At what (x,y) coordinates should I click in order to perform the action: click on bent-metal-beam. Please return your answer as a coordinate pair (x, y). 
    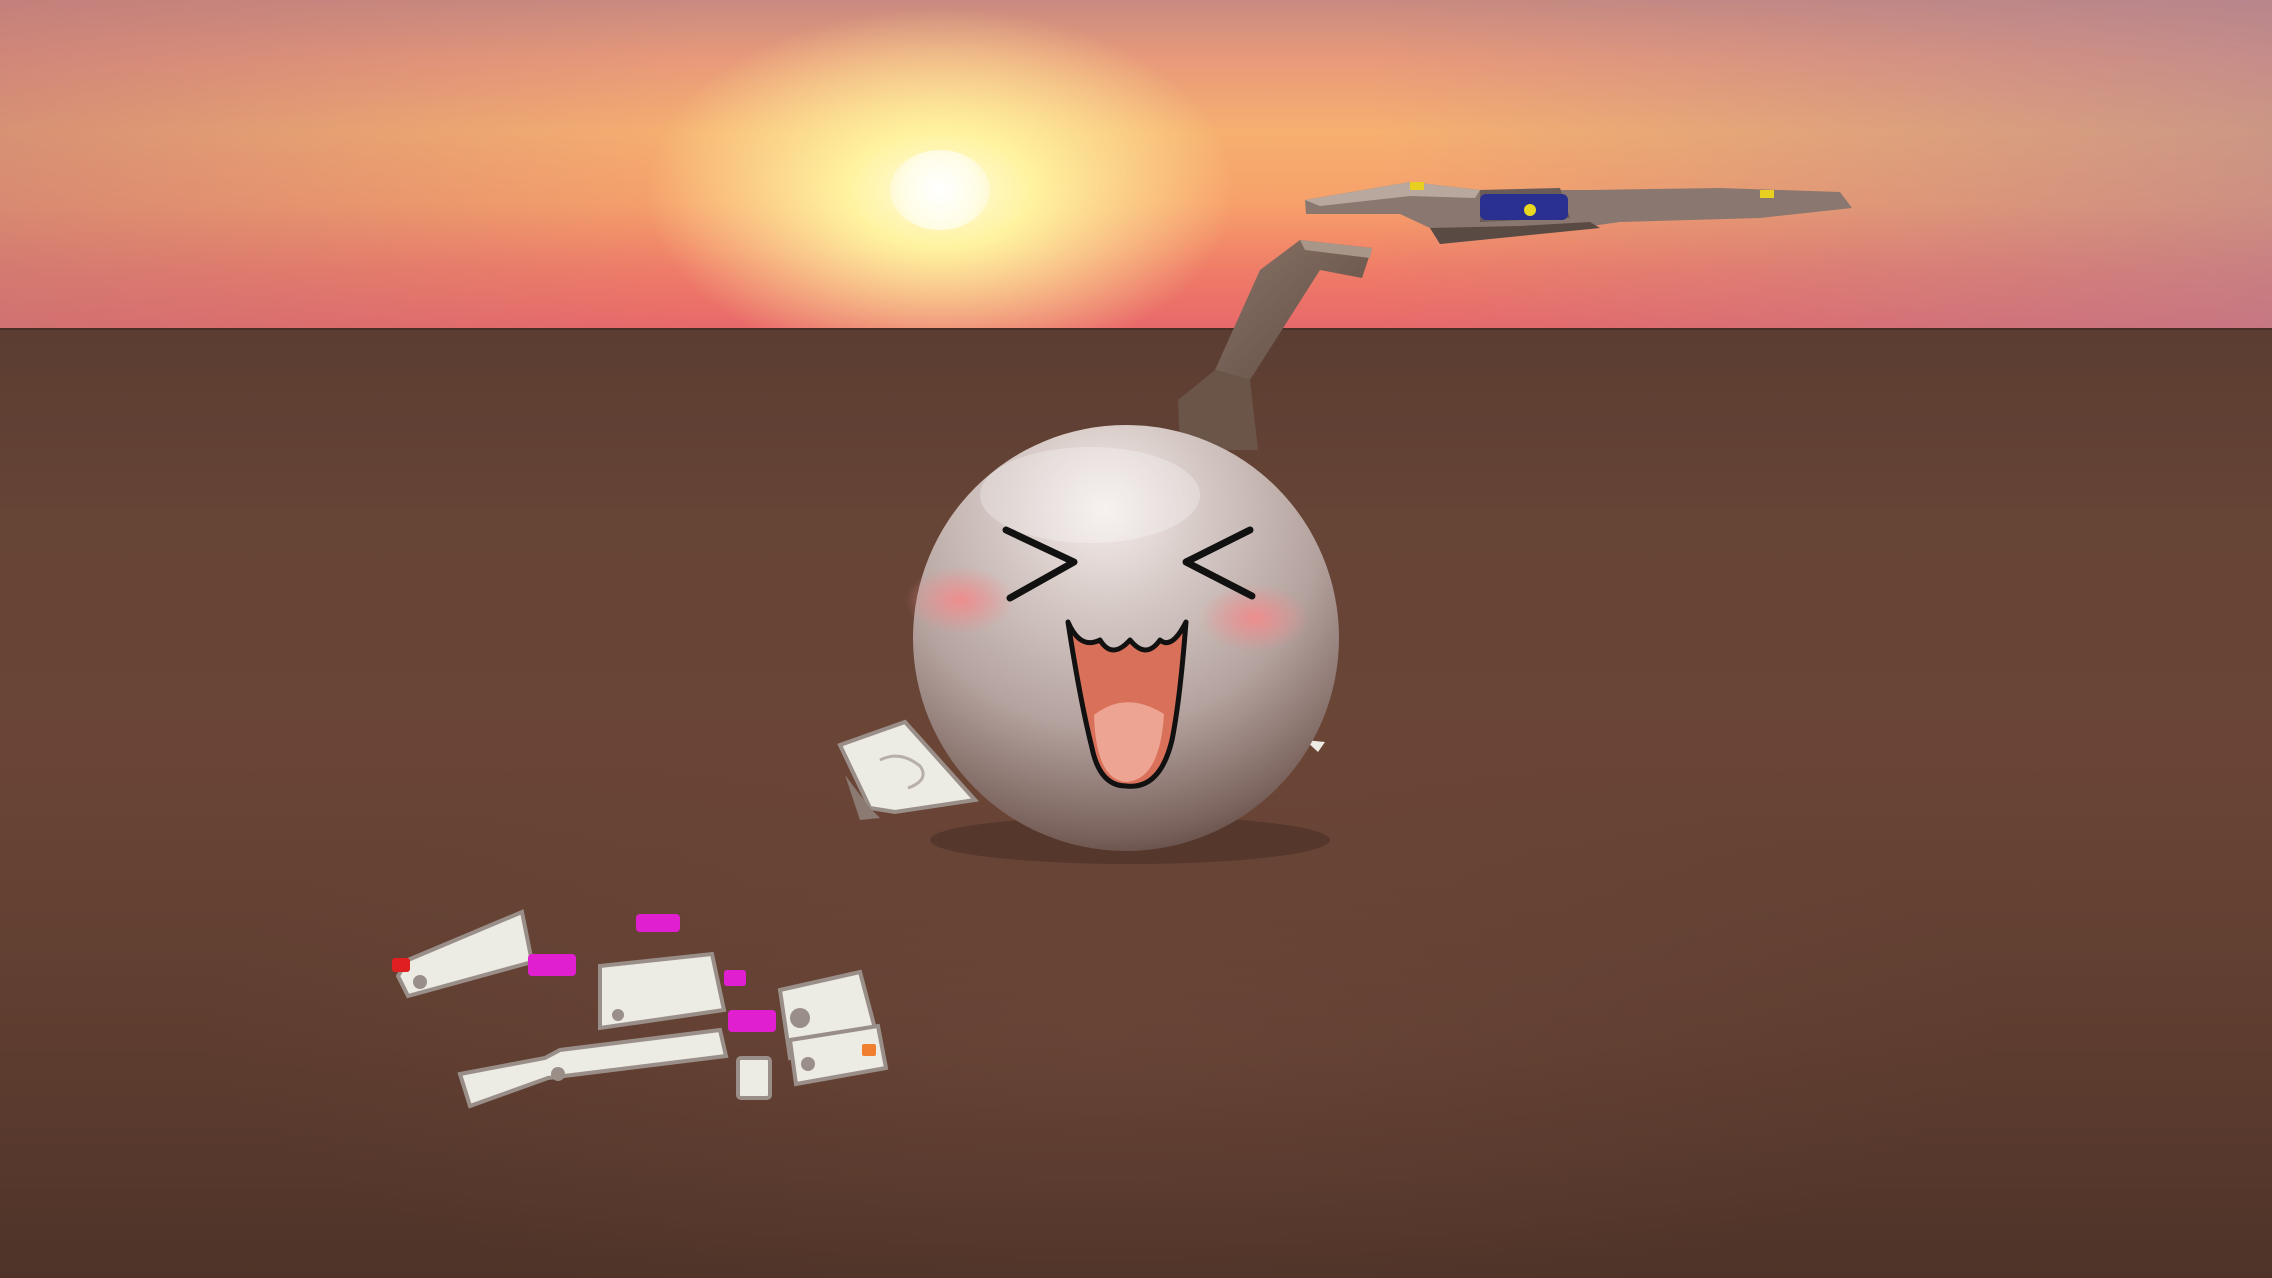
    Looking at the image, I should click on (1275, 345).